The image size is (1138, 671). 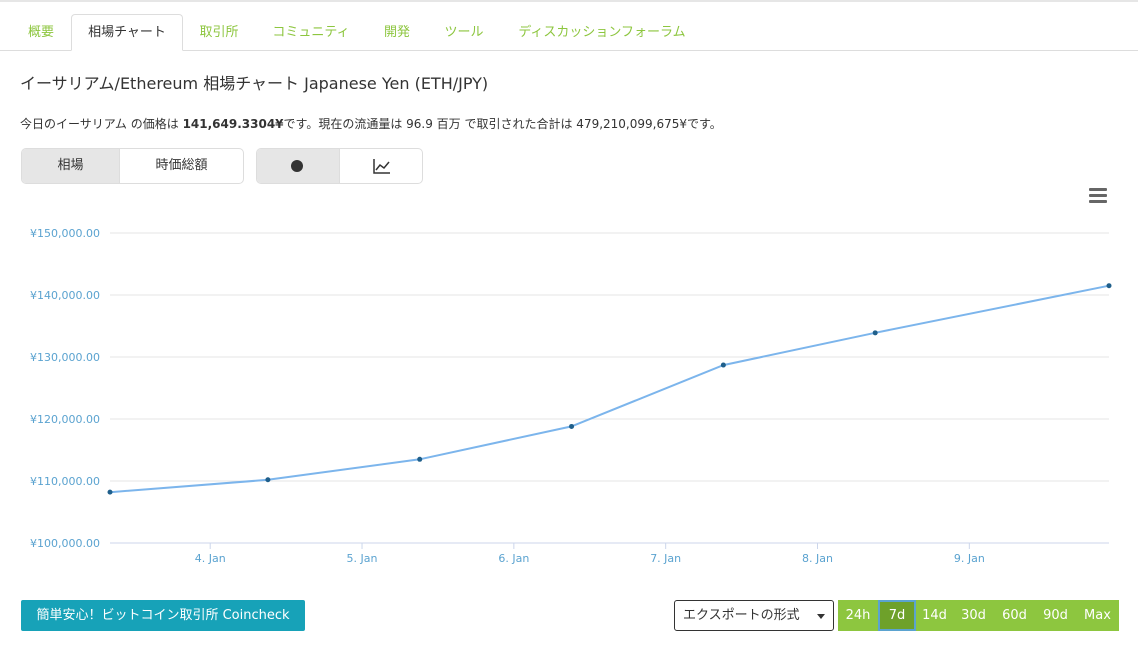 What do you see at coordinates (602, 32) in the screenshot?
I see `tab-discussion-forum: ディスカッションフォーラム` at bounding box center [602, 32].